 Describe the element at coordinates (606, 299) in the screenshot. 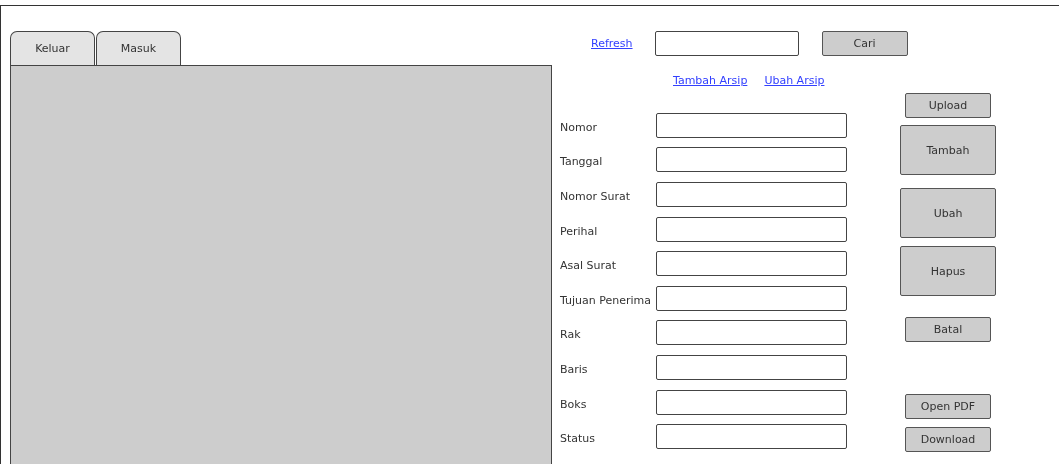

I see `field-label: Tujuan Penerima` at that location.